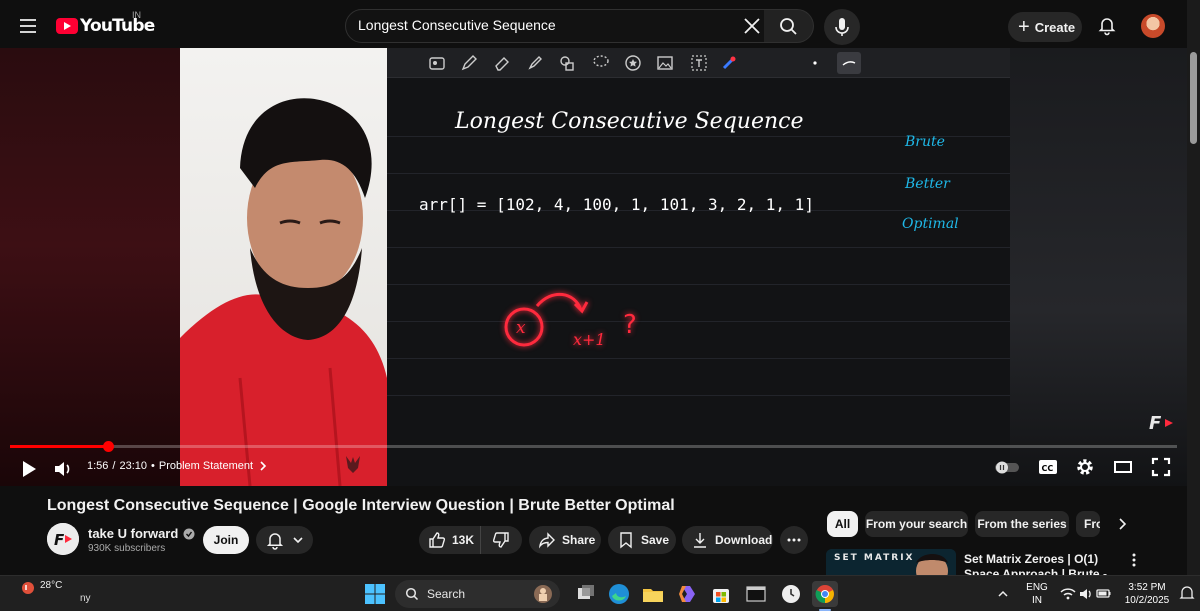  What do you see at coordinates (570, 320) in the screenshot?
I see `red-sketch: x x+1 ?` at bounding box center [570, 320].